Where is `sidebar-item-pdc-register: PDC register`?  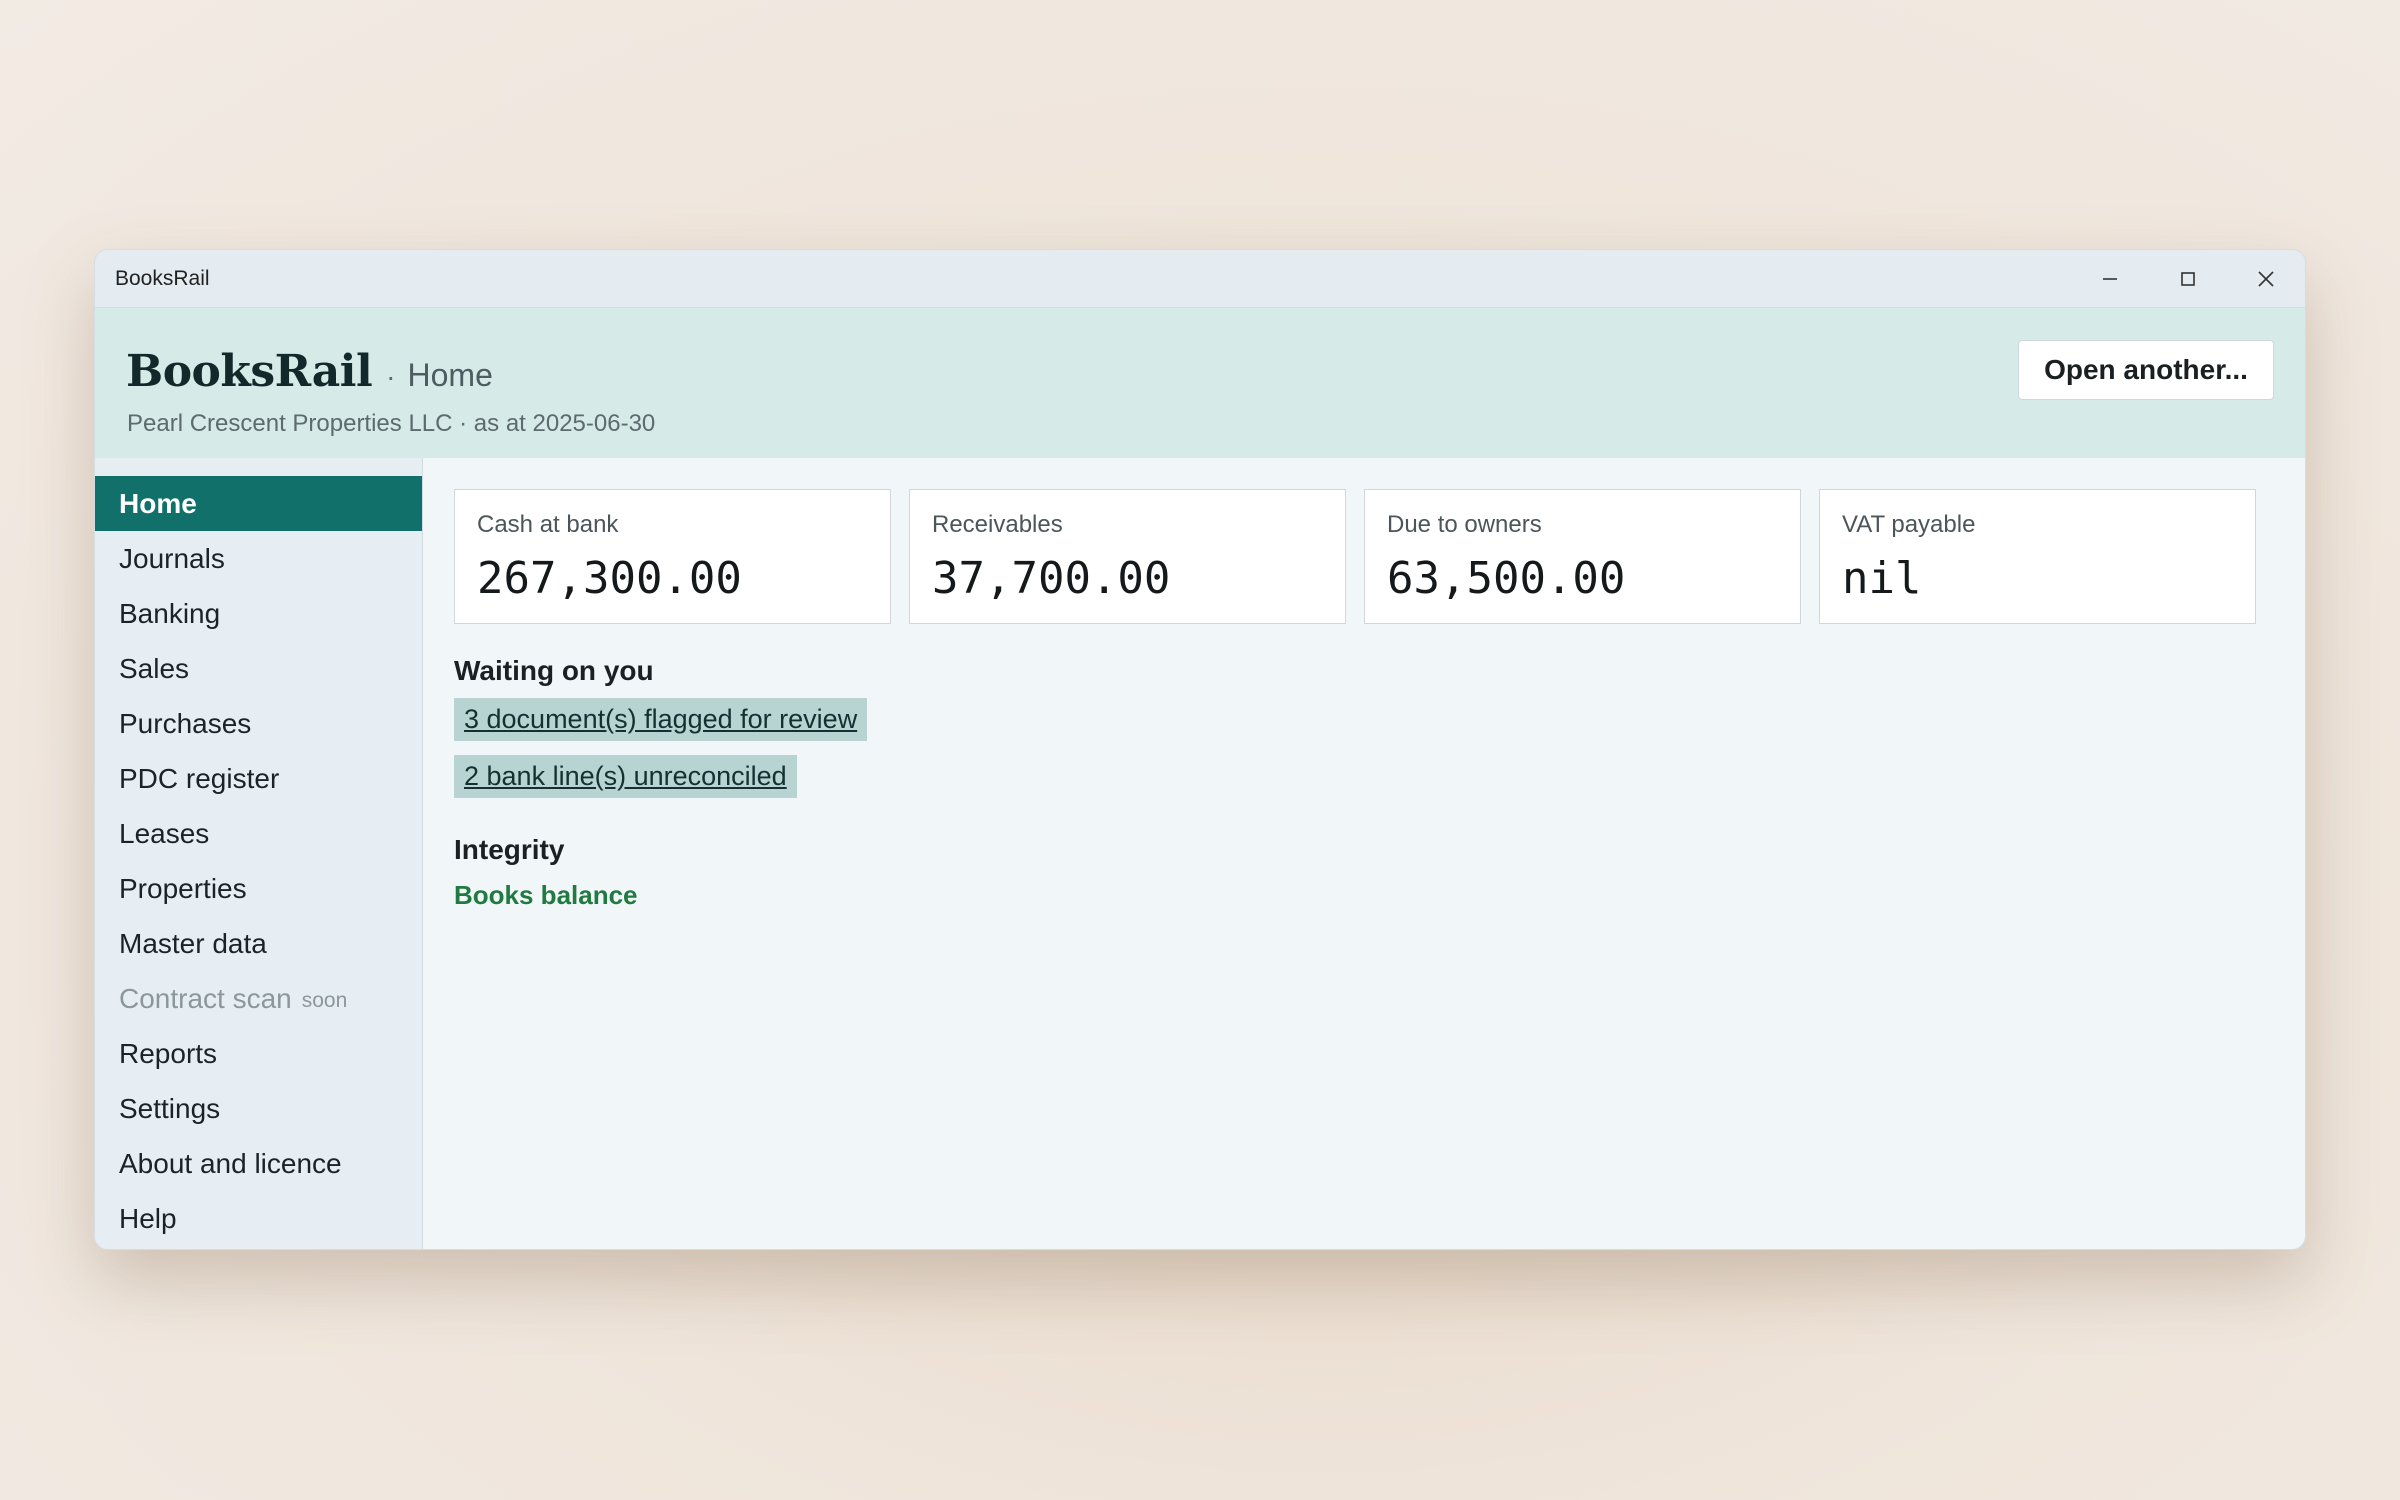 sidebar-item-pdc-register: PDC register is located at coordinates (258, 778).